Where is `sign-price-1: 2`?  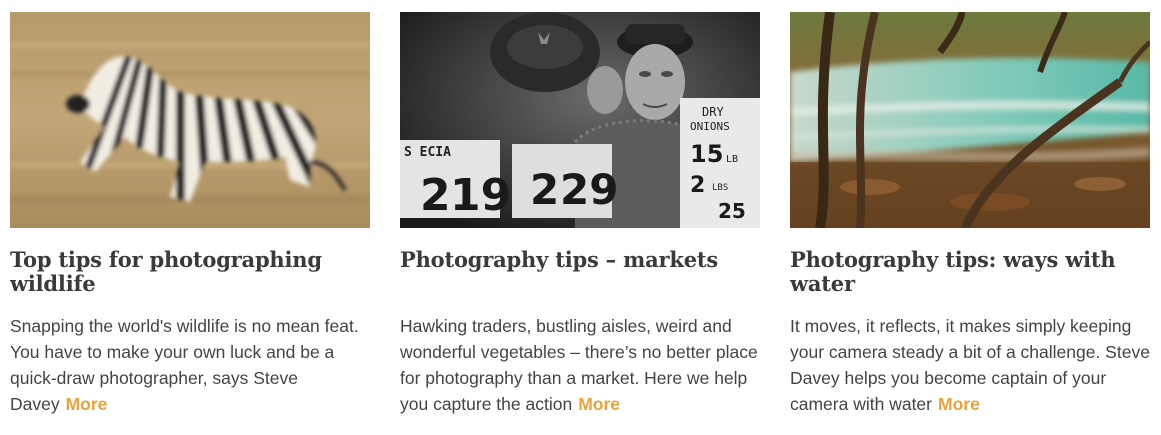 sign-price-1: 2 is located at coordinates (435, 195).